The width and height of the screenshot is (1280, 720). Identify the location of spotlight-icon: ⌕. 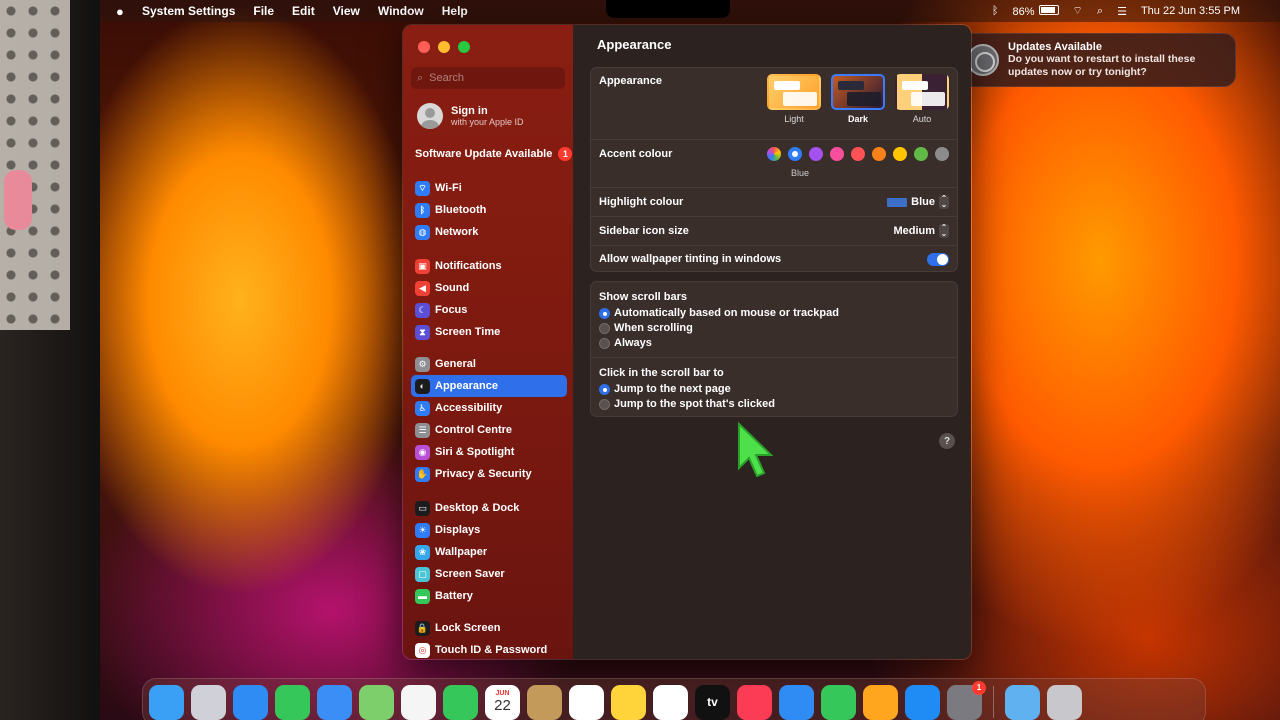
(1100, 11).